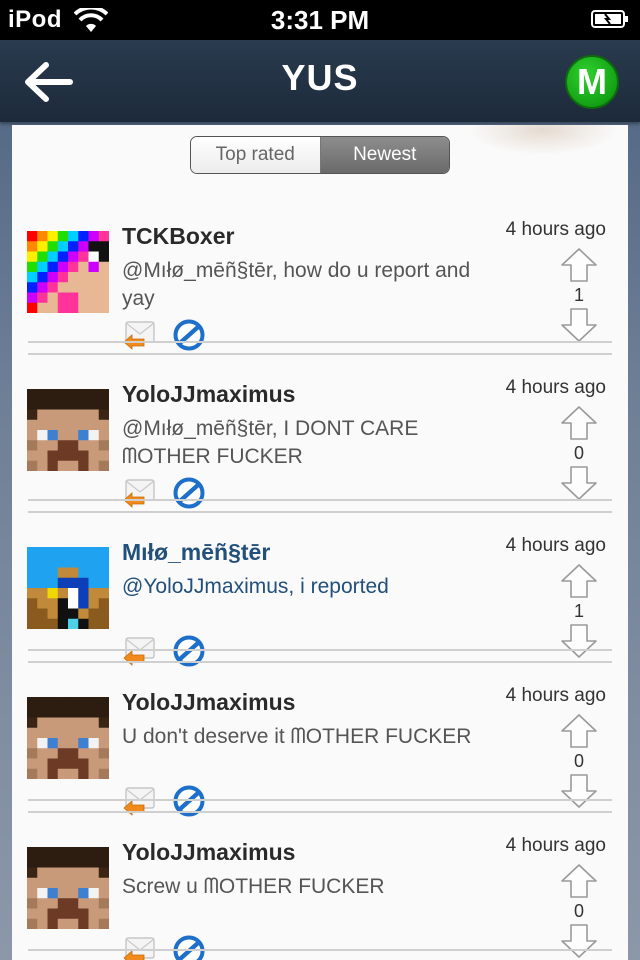 This screenshot has width=640, height=960. Describe the element at coordinates (543, 140) in the screenshot. I see `background-decoration` at that location.